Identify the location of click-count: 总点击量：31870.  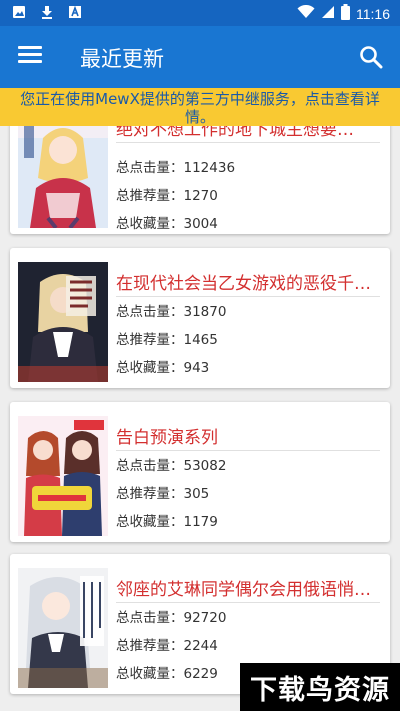
(171, 312).